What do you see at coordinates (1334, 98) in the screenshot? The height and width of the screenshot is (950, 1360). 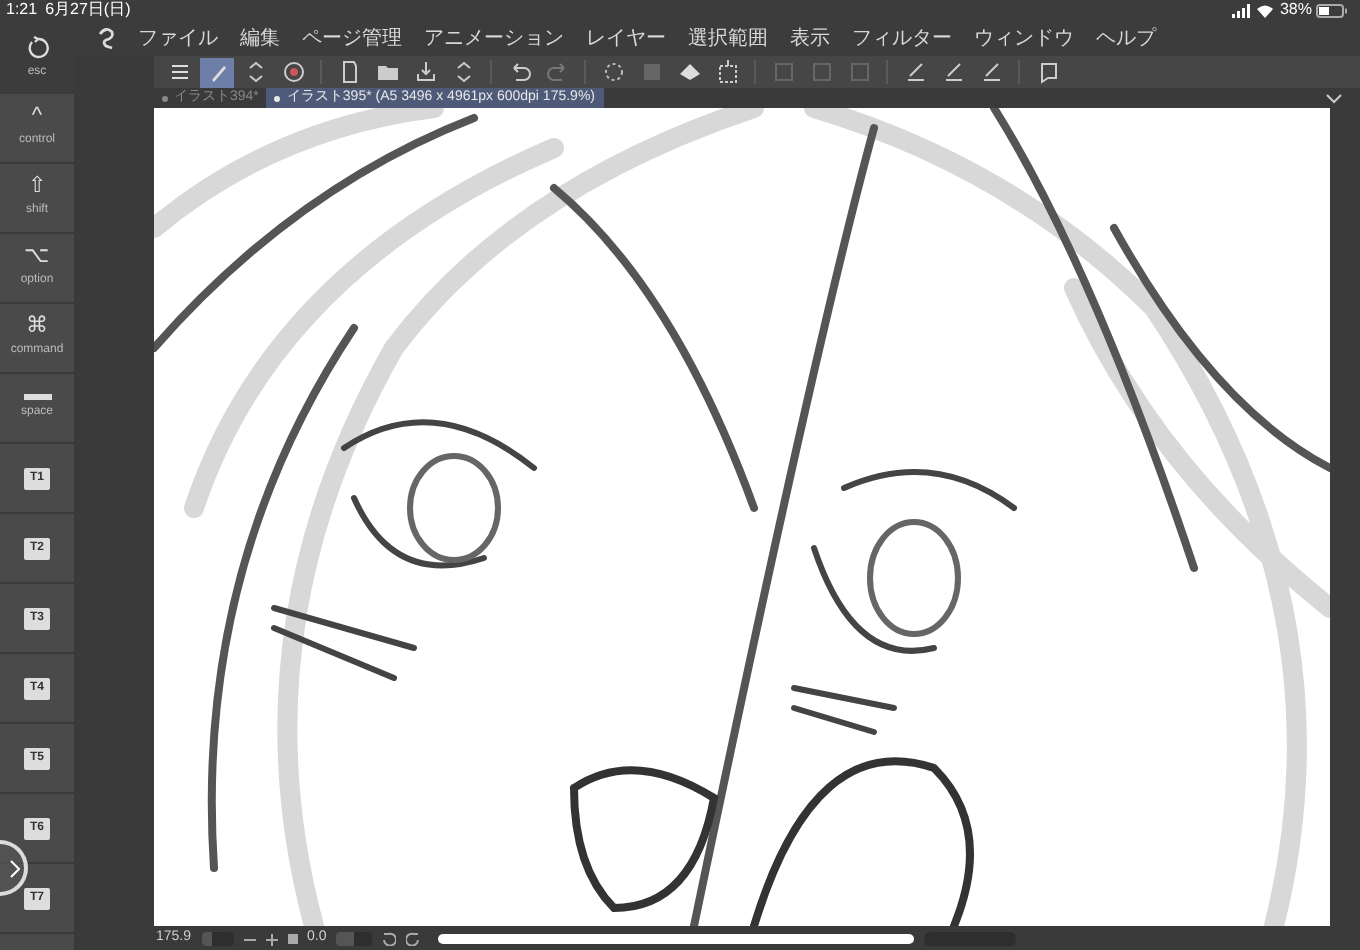 I see `chevron-down-icon` at bounding box center [1334, 98].